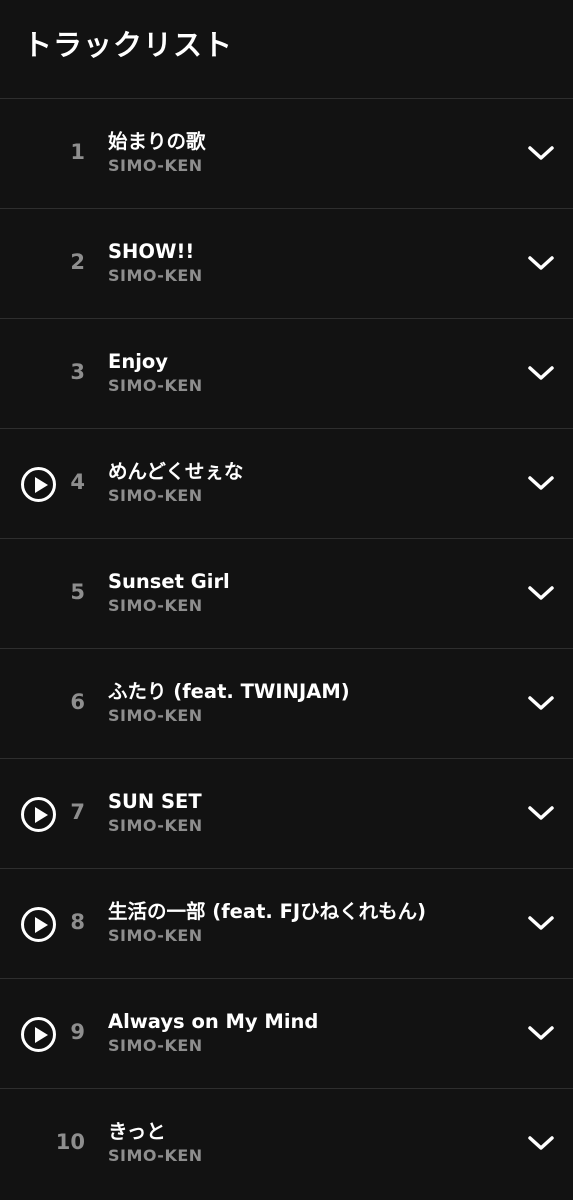  I want to click on track-row-3: 3 Enjoy SIMO-KEN, so click(286, 374).